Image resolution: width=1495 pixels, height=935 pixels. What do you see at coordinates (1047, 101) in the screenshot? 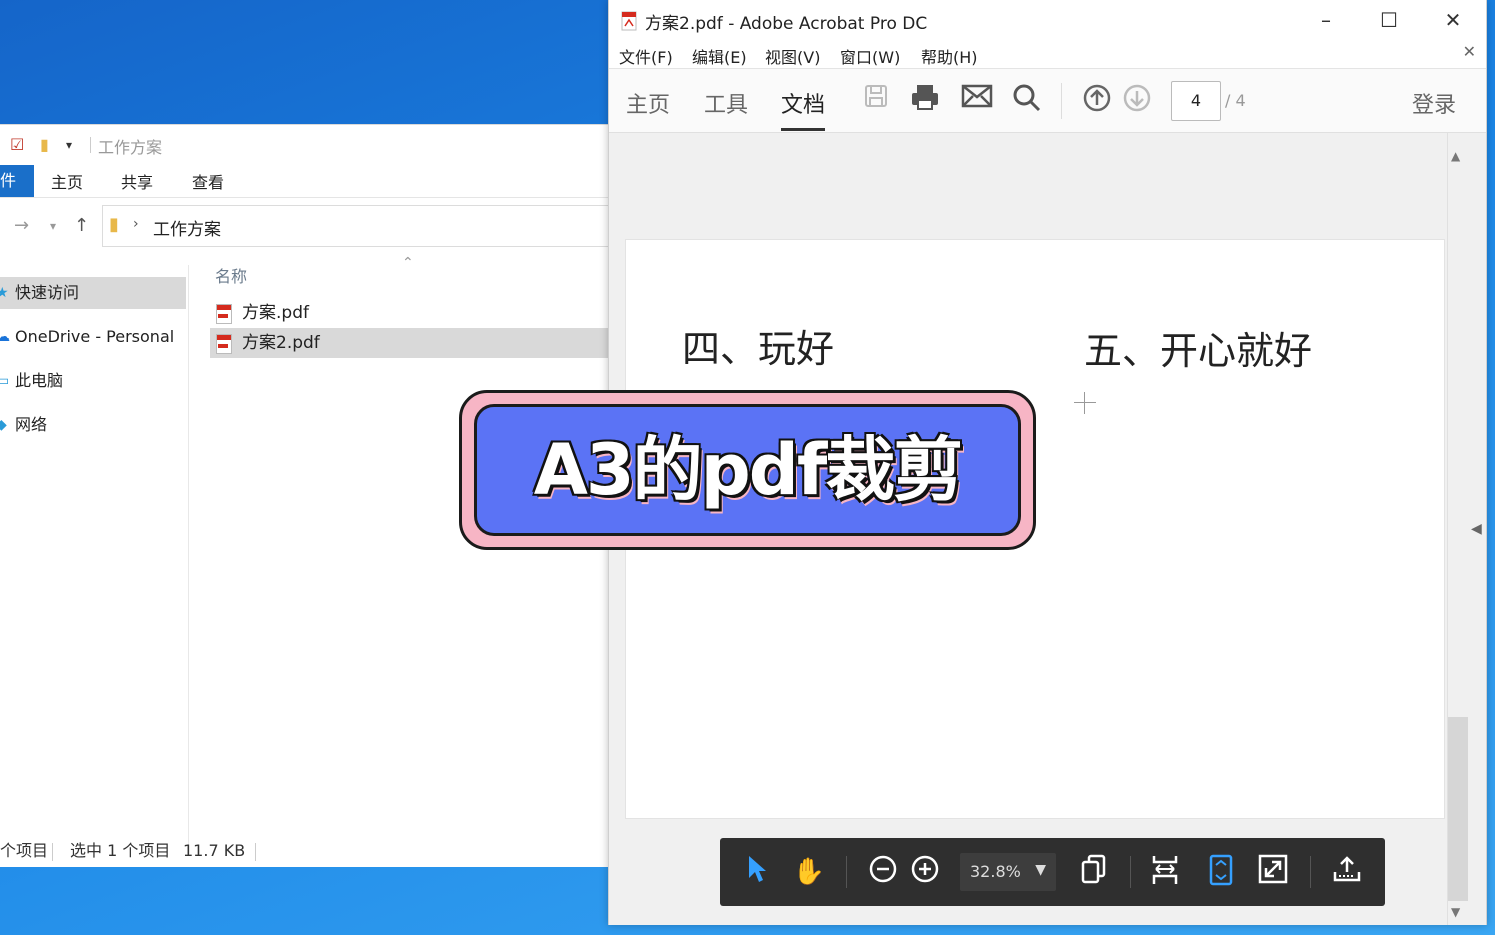
I see `main-toolbar: 主页 工具 文档 4 / 4 登录` at bounding box center [1047, 101].